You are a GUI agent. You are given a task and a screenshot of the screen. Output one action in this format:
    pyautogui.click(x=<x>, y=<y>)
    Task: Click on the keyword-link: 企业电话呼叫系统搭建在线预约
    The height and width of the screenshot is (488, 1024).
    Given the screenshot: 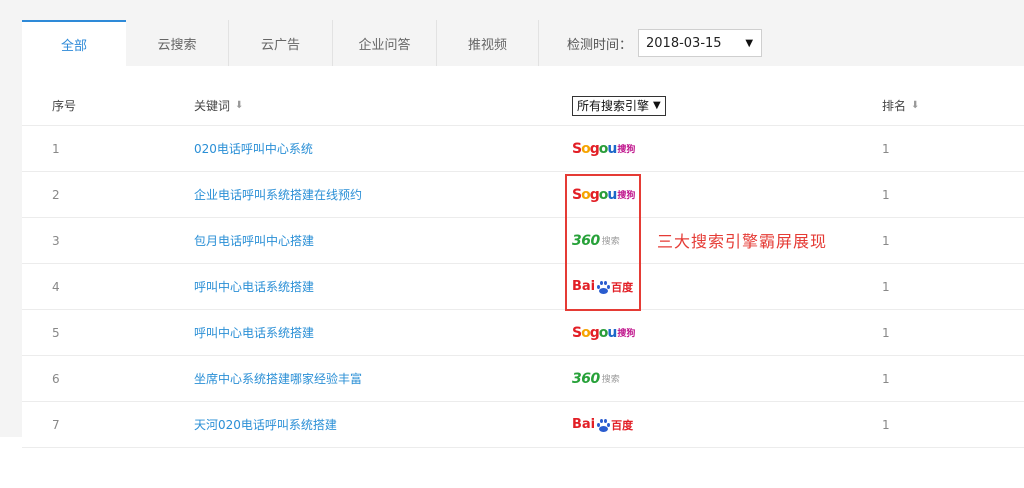 What is the action you would take?
    pyautogui.click(x=278, y=194)
    